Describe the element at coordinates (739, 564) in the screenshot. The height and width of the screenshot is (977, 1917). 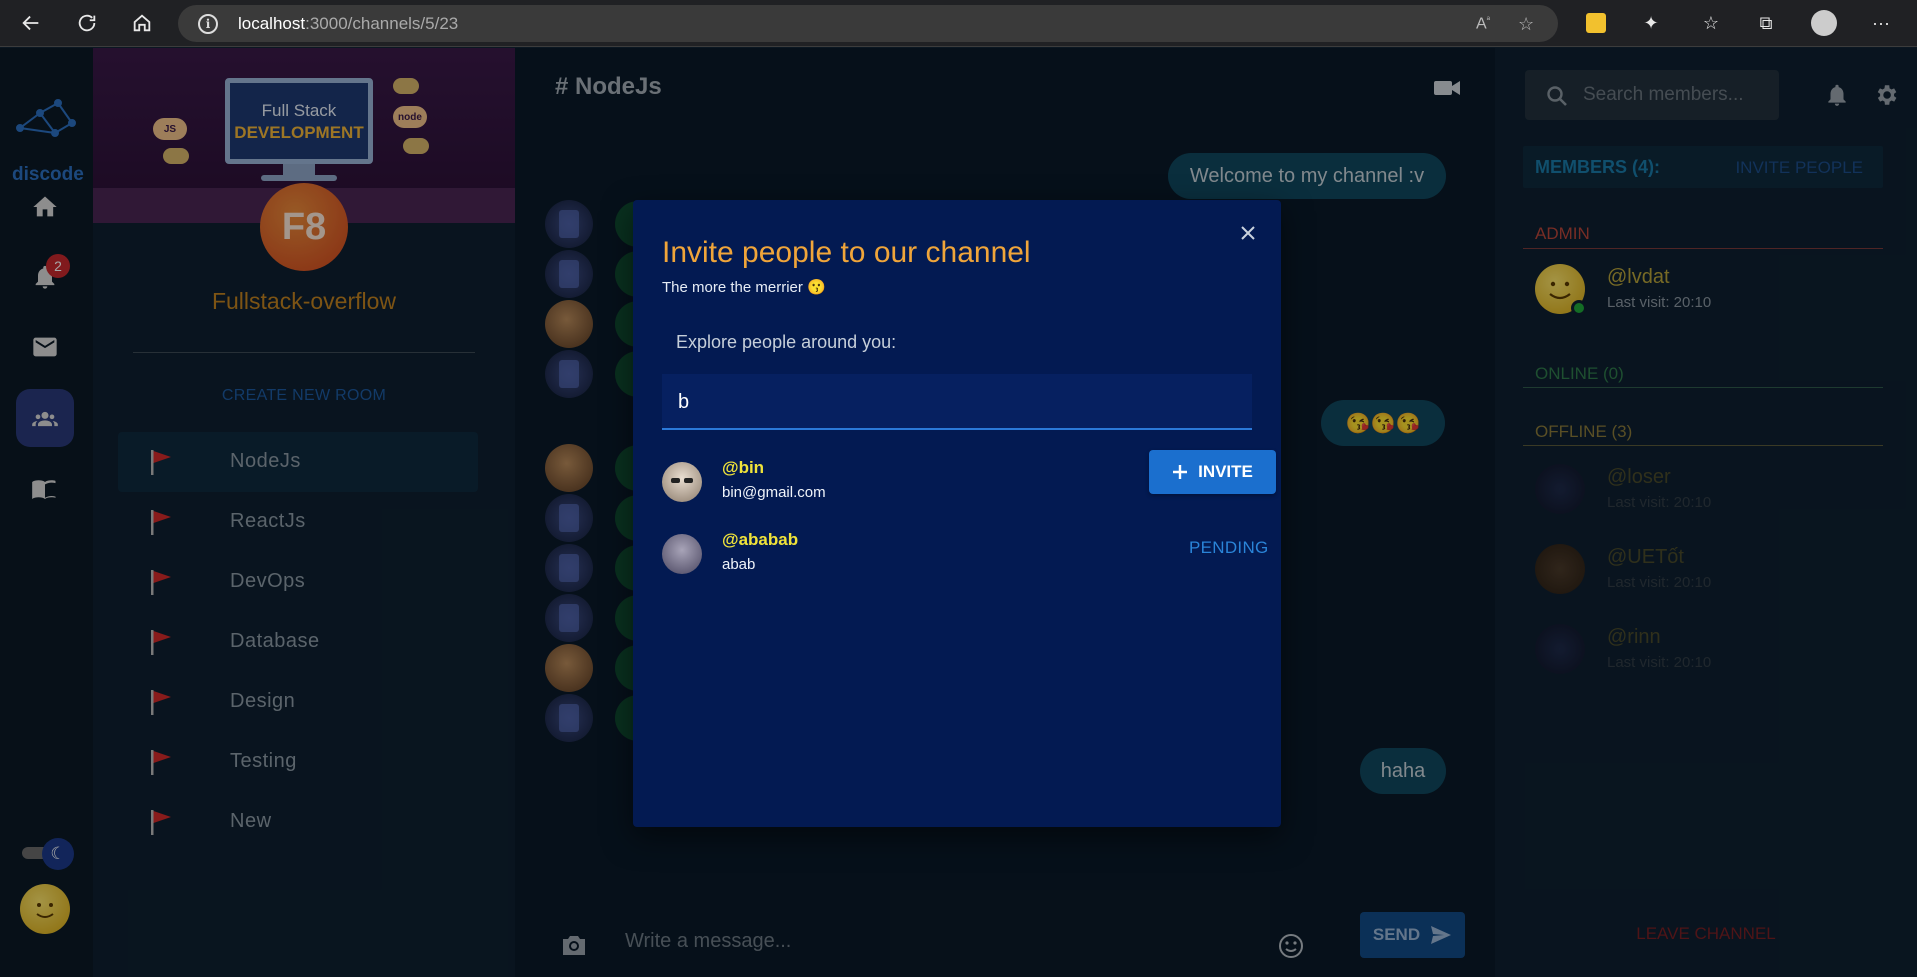
I see `result-email: abab` at that location.